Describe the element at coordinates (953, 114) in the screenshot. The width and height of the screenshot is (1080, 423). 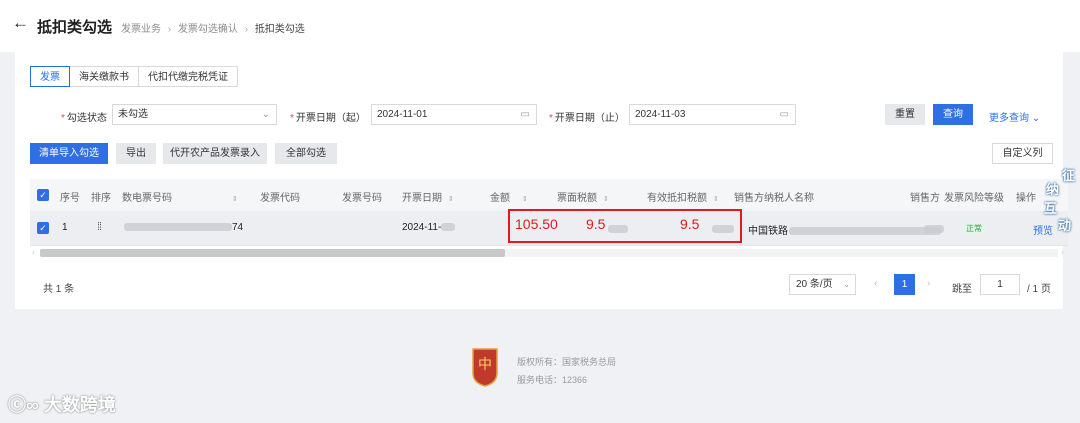
I see `query-button: 查询` at that location.